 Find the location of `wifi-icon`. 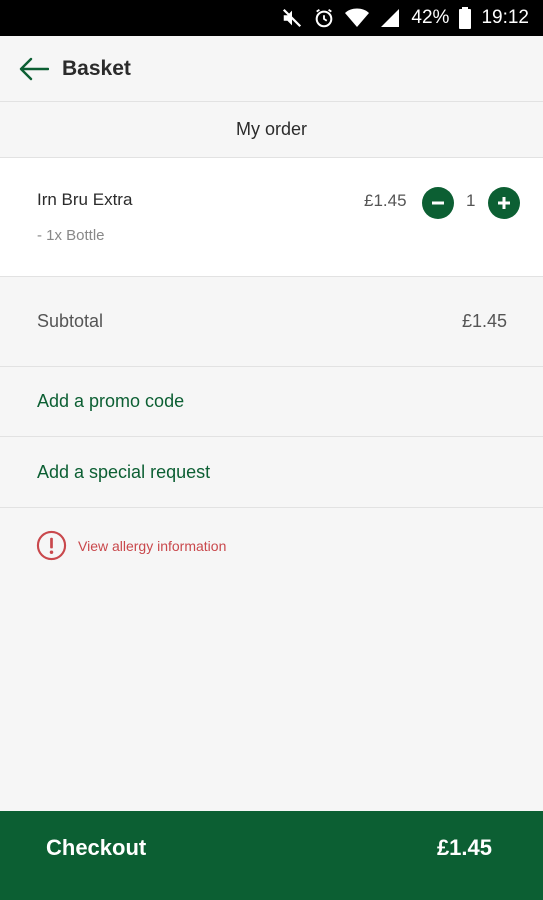

wifi-icon is located at coordinates (357, 18).